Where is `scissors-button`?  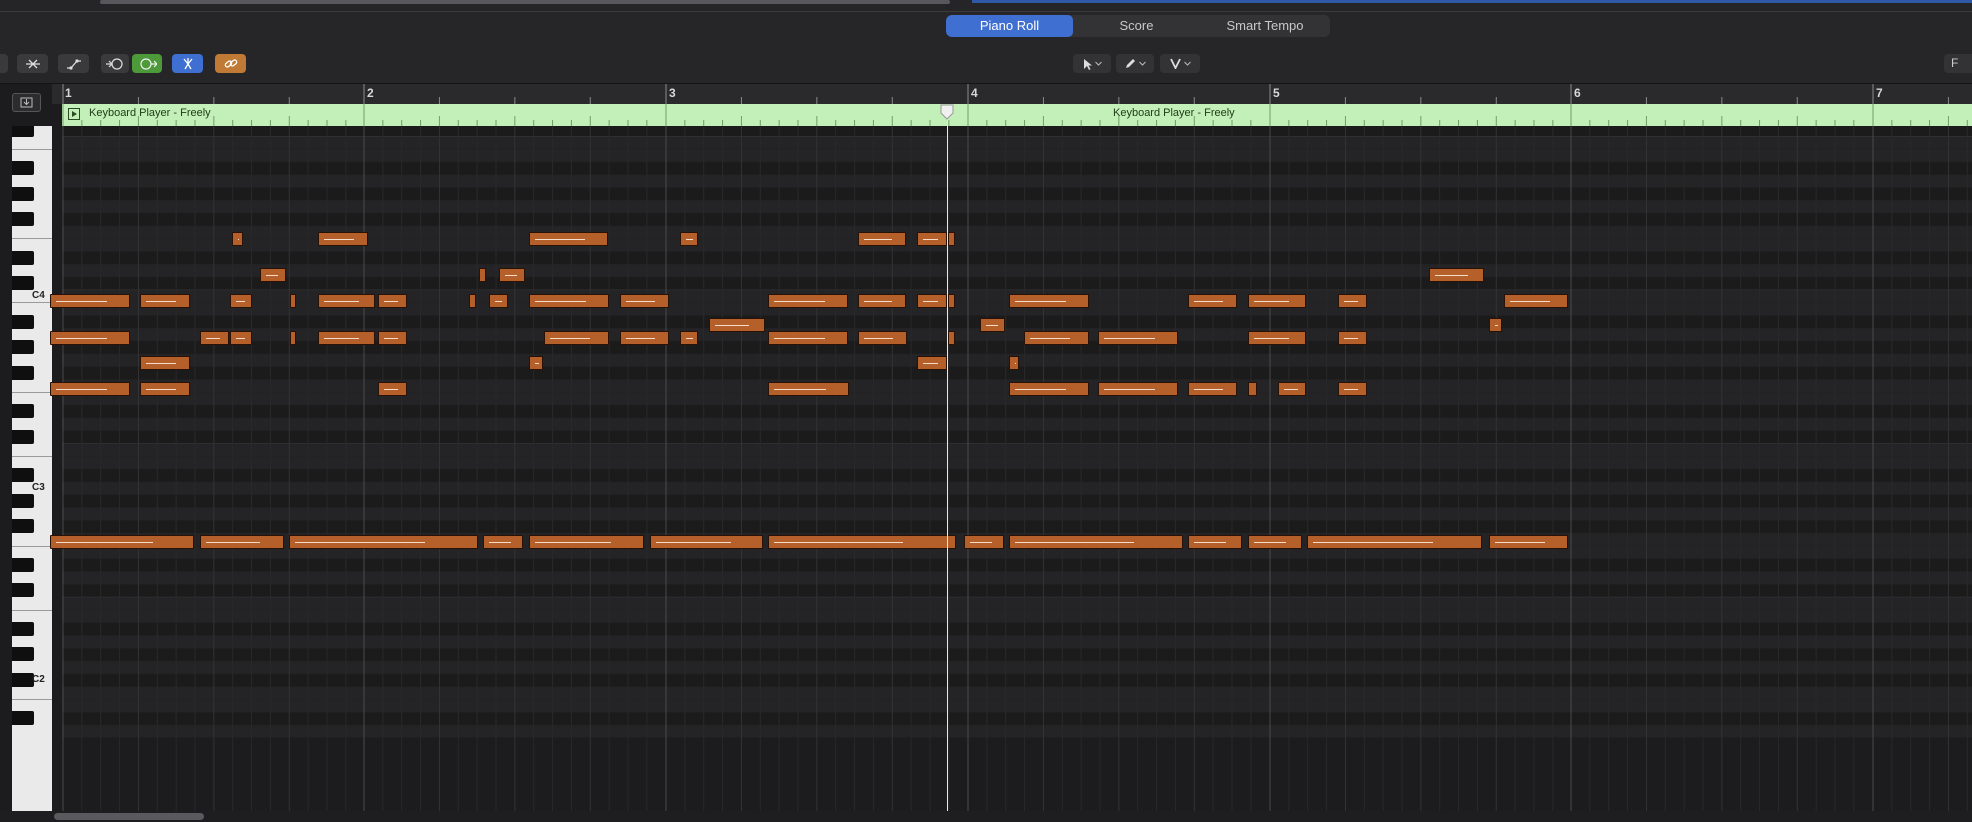 scissors-button is located at coordinates (187, 63).